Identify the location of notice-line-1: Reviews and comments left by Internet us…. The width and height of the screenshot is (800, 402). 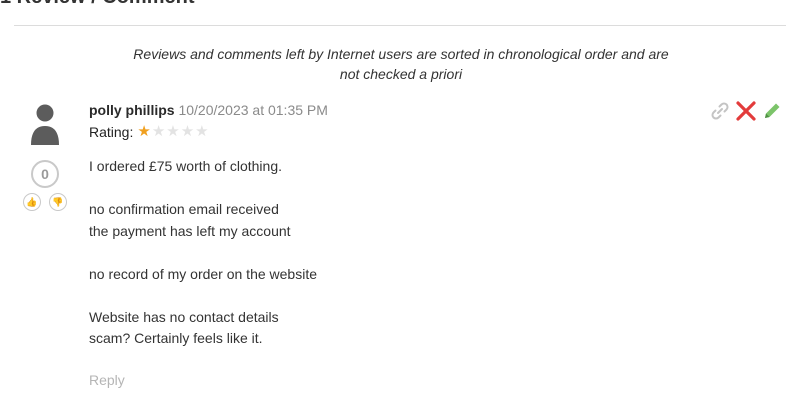
(401, 54).